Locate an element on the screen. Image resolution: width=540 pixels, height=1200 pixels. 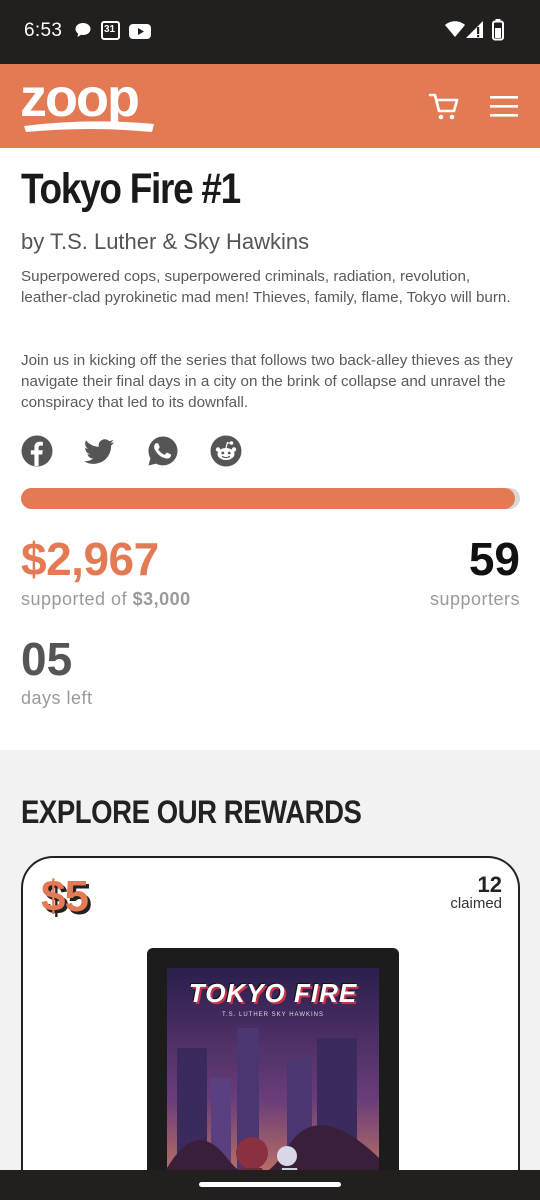
campaign-title: Tokyo Fire #1 is located at coordinates (131, 189).